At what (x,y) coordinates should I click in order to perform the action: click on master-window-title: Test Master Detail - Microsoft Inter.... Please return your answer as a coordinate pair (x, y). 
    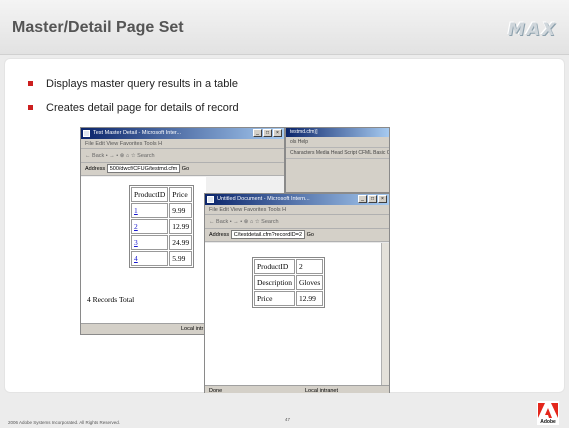
    Looking at the image, I should click on (137, 133).